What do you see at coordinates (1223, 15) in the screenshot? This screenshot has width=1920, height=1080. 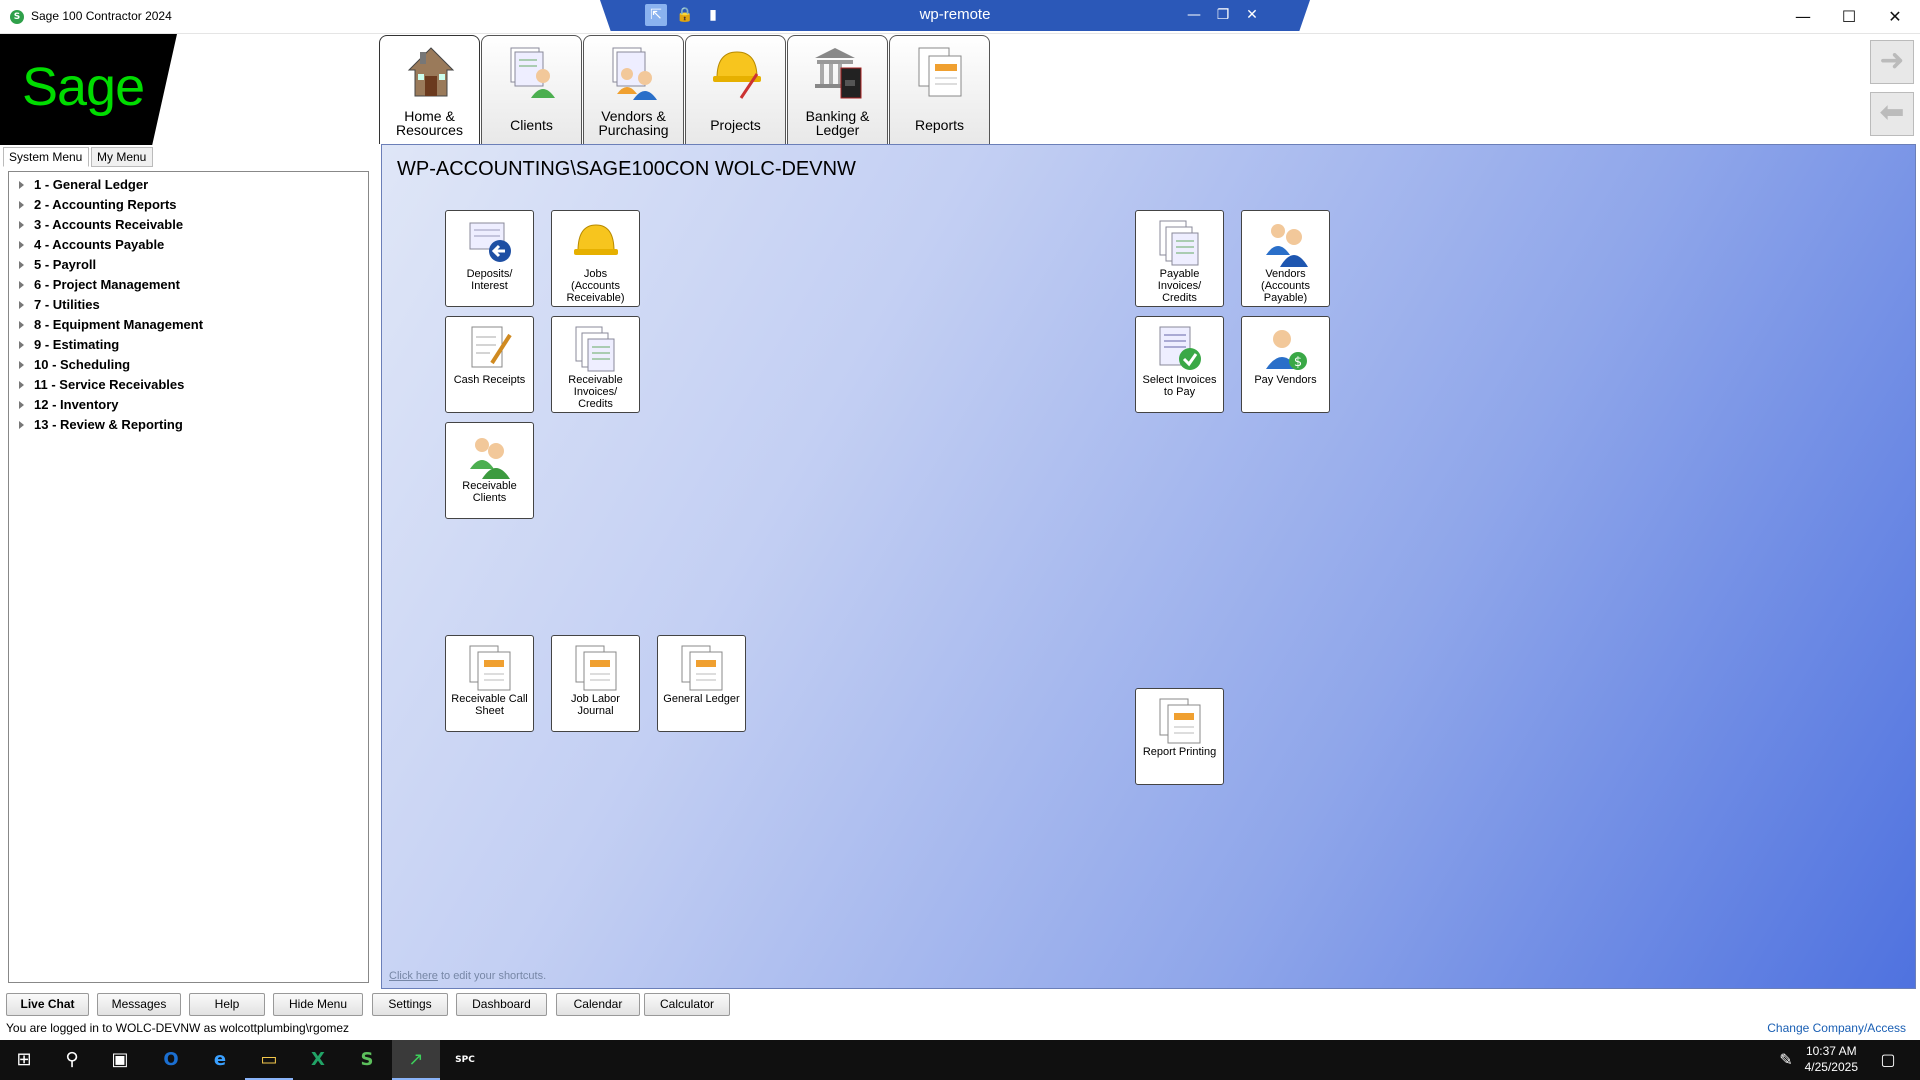 I see `remote-restore-button: ❐` at bounding box center [1223, 15].